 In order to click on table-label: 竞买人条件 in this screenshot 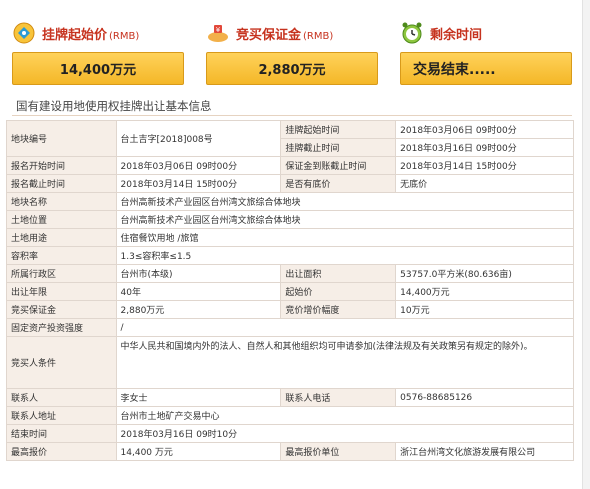, I will do `click(61, 362)`.